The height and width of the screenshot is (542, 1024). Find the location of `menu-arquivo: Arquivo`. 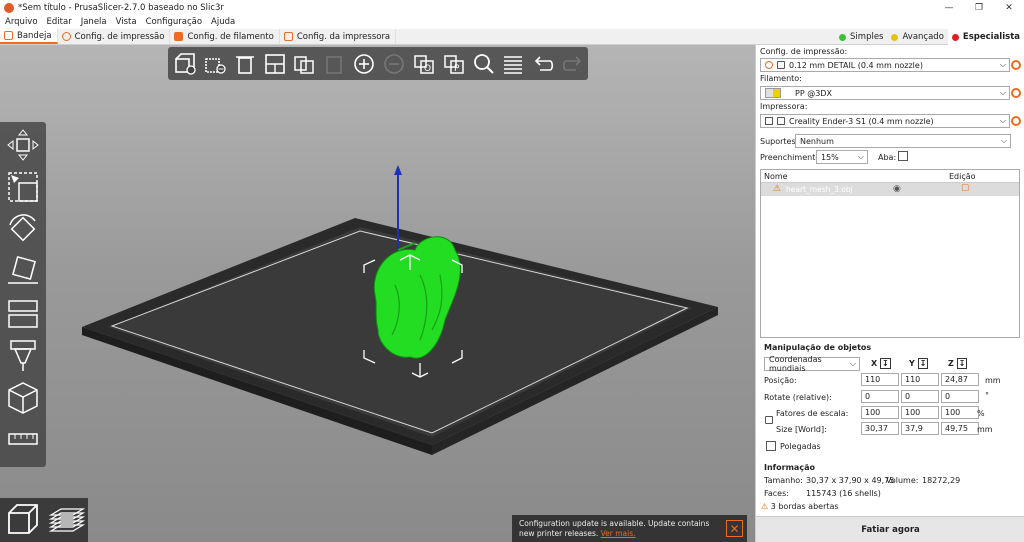

menu-arquivo: Arquivo is located at coordinates (21, 22).